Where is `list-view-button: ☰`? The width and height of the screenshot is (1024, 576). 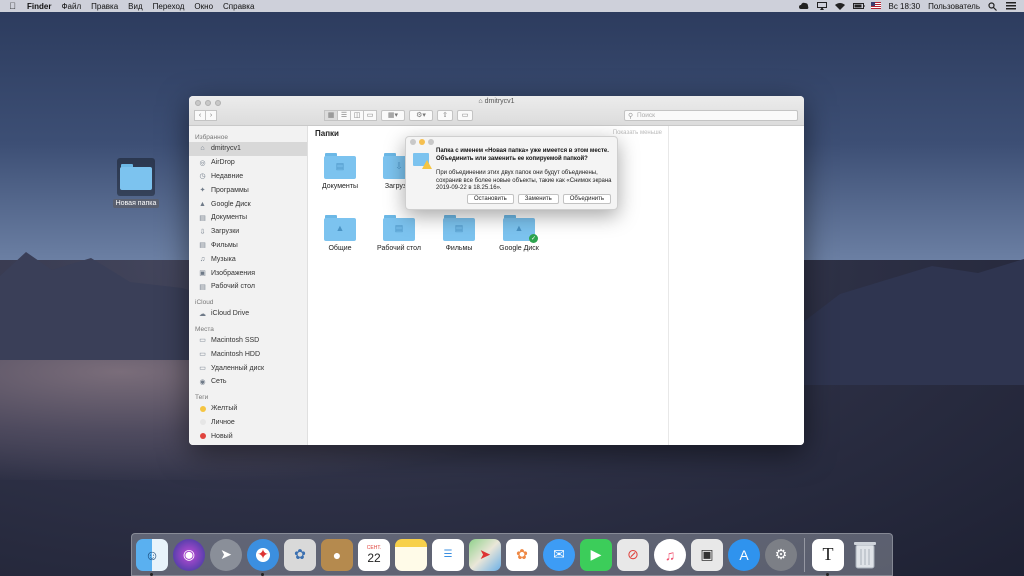
list-view-button: ☰ is located at coordinates (344, 115).